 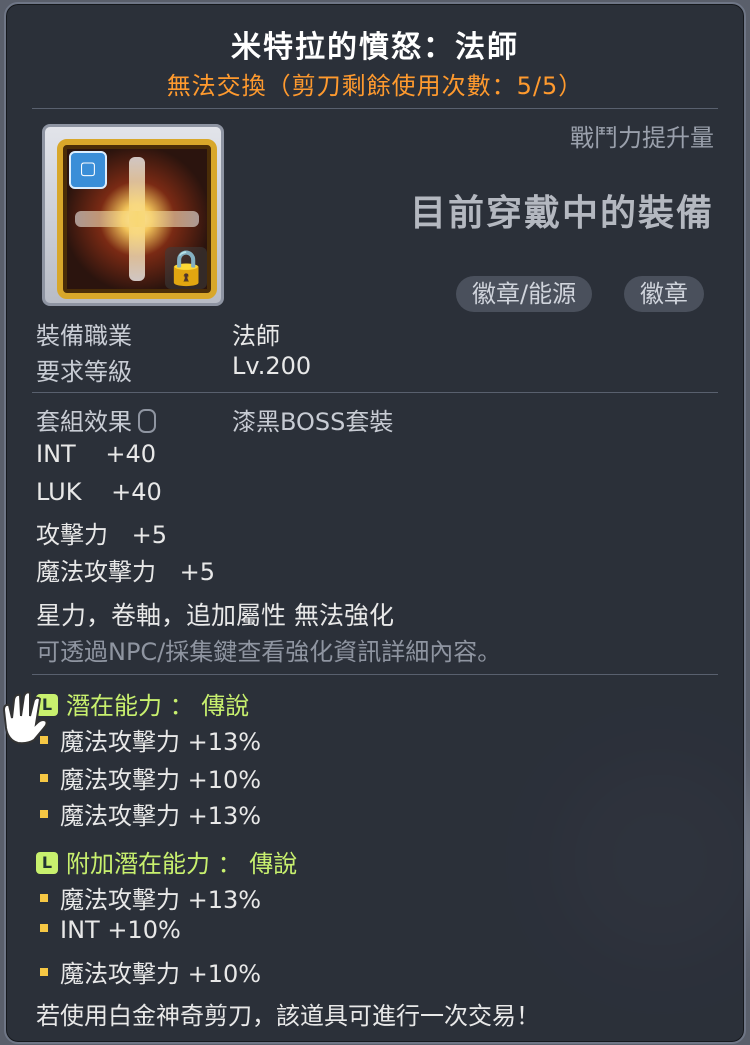 I want to click on blue-badge-icon: ▢, so click(x=88, y=170).